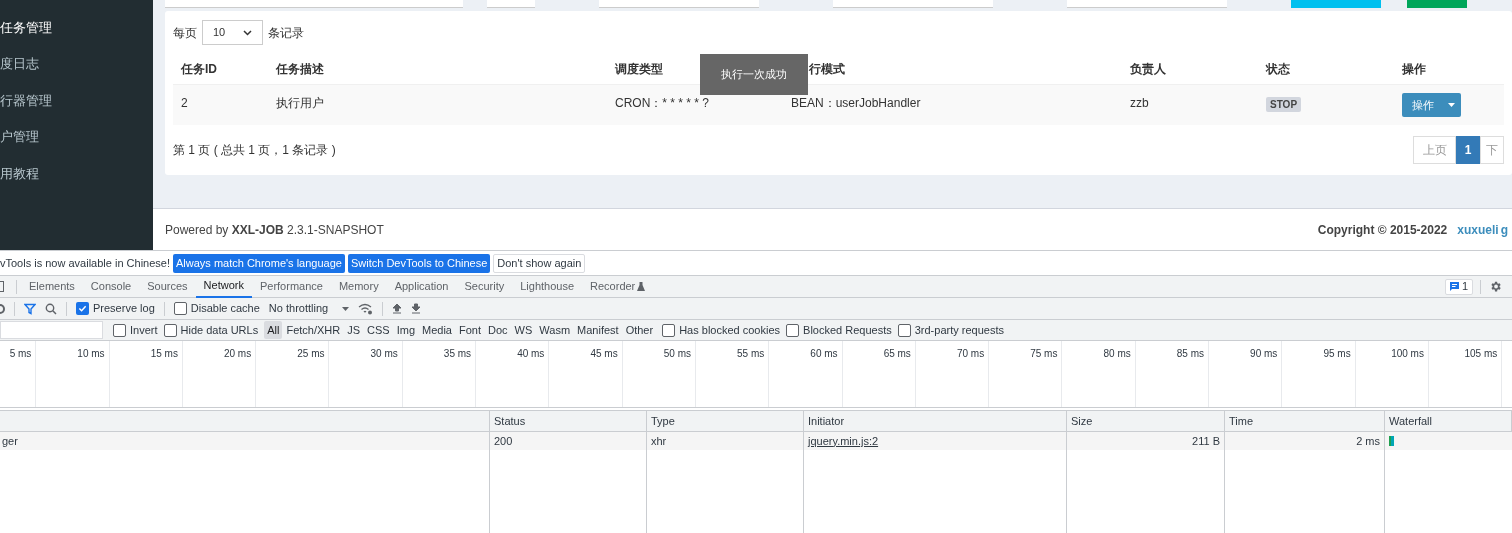 The height and width of the screenshot is (533, 1512). Describe the element at coordinates (1495, 286) in the screenshot. I see `settings-icon` at that location.